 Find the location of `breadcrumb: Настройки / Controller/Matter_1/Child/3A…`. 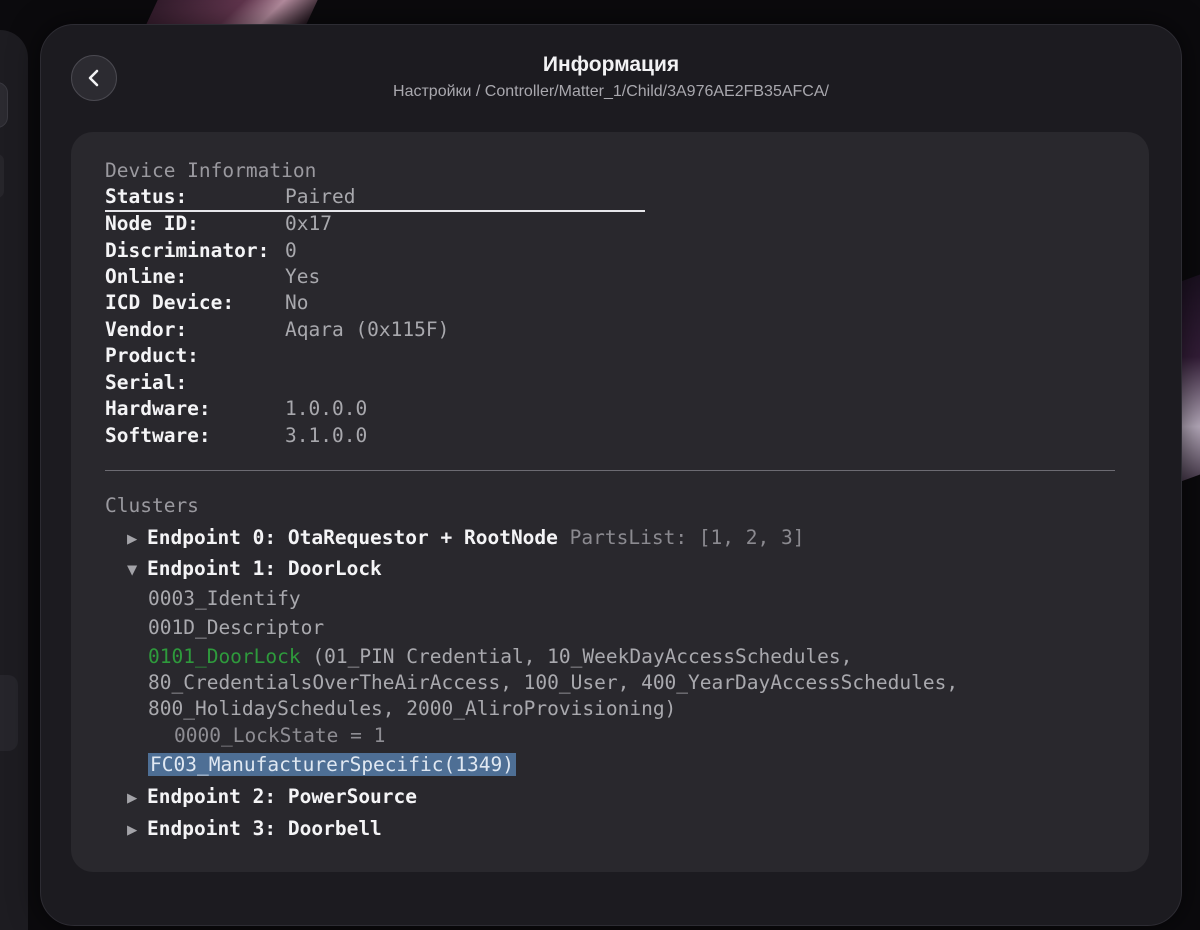

breadcrumb: Настройки / Controller/Matter_1/Child/3A… is located at coordinates (611, 91).